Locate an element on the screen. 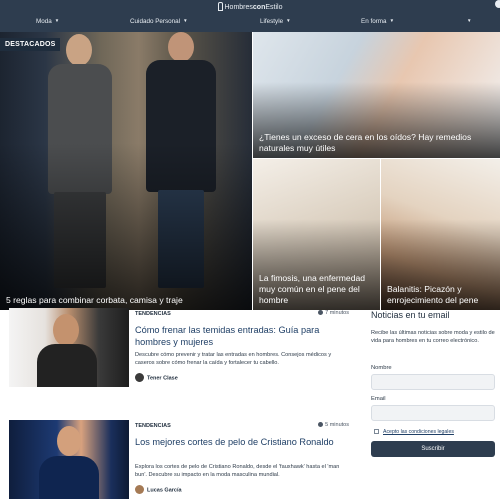 Image resolution: width=500 pixels, height=500 pixels. nav-label: Moda is located at coordinates (44, 21).